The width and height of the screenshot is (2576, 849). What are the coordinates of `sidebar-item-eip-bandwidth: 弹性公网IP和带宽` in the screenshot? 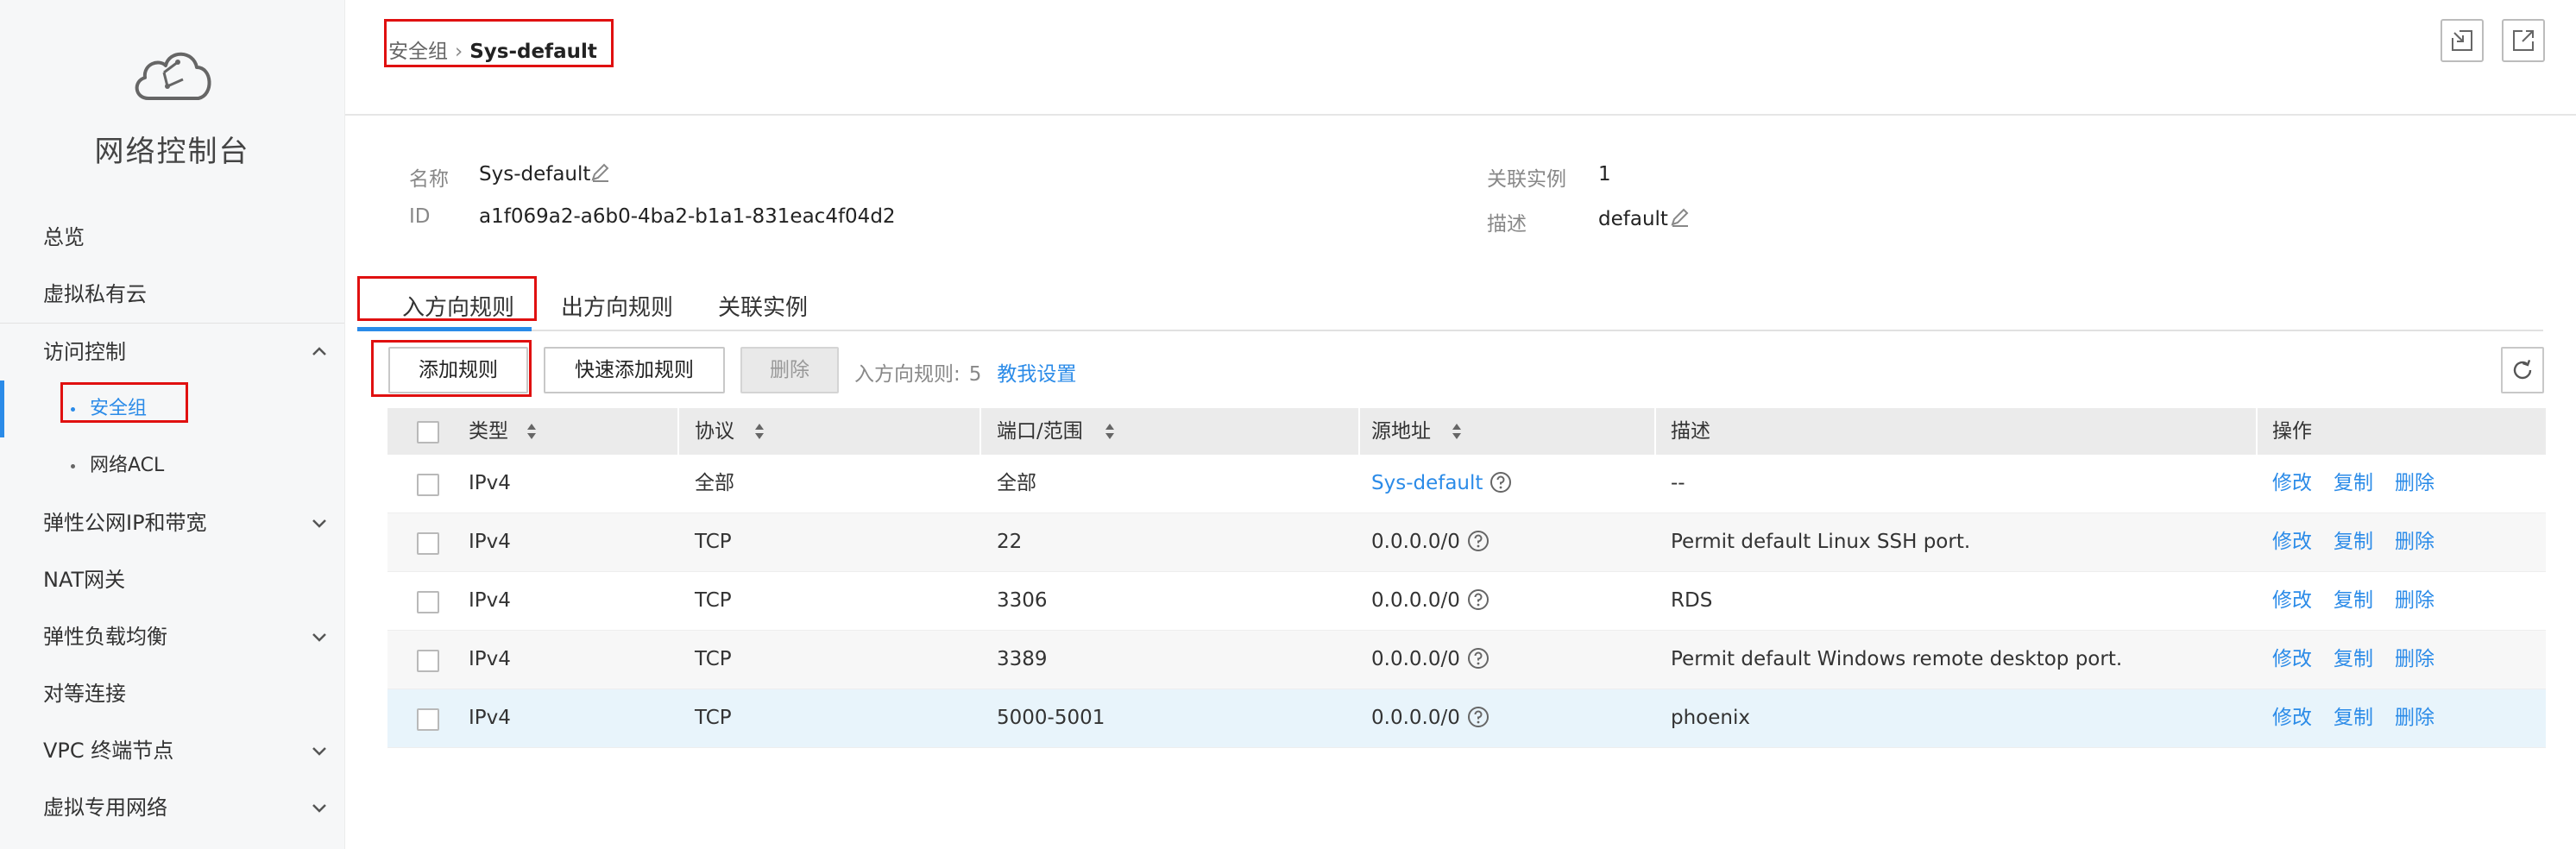 It's located at (172, 522).